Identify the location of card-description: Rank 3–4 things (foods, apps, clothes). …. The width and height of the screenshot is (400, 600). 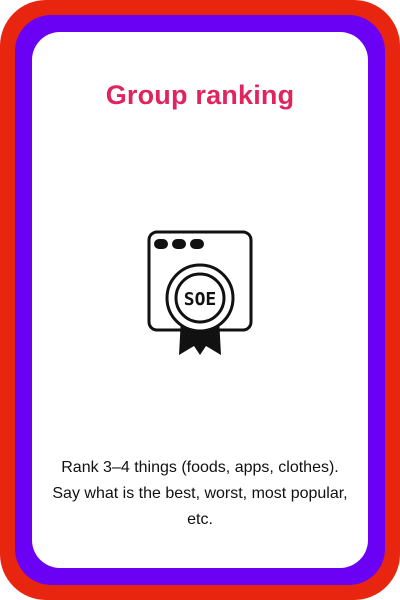
(200, 493).